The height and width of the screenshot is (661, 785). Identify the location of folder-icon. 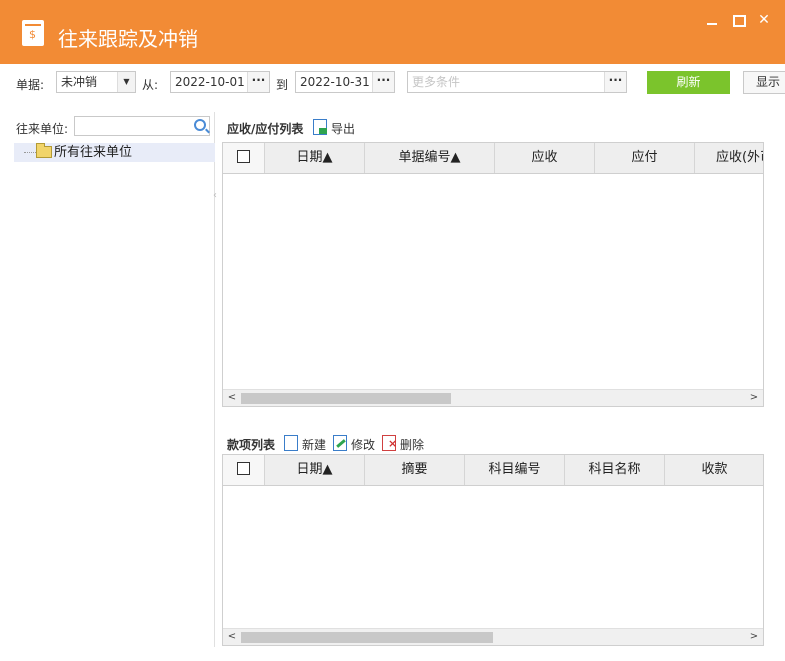
(44, 150).